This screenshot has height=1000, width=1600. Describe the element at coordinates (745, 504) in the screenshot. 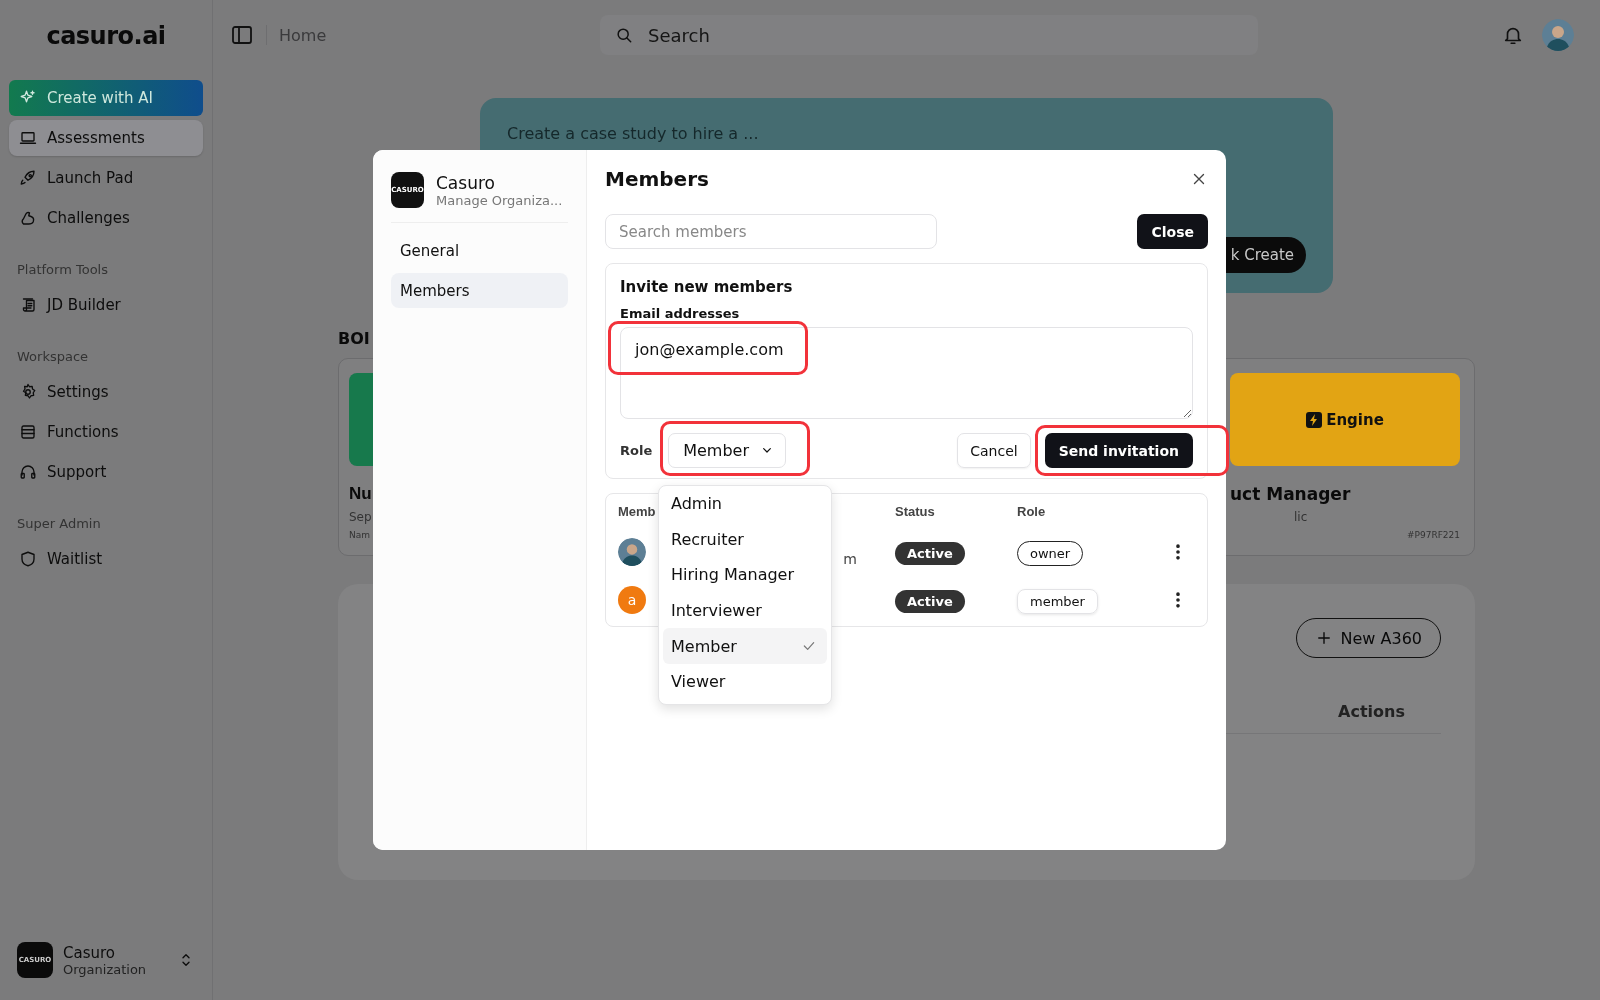

I see `dropdown-option: Admin` at that location.